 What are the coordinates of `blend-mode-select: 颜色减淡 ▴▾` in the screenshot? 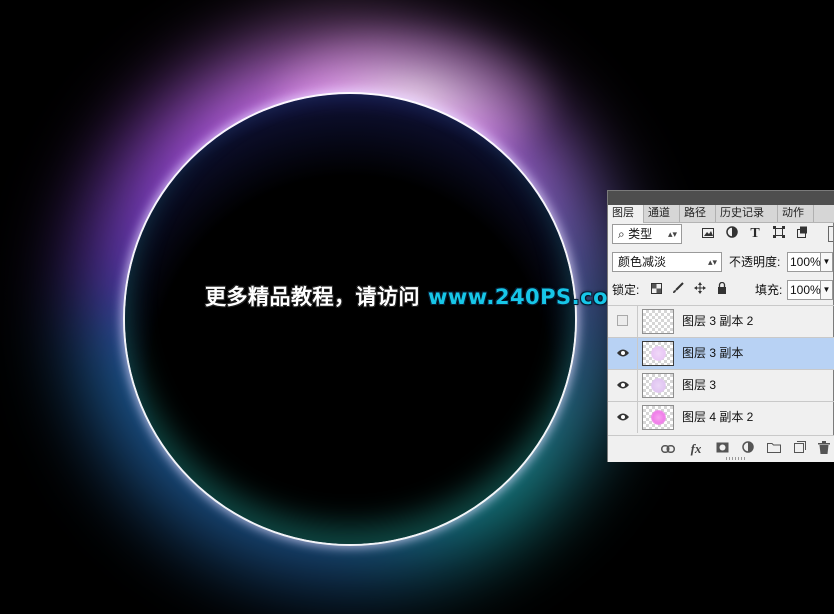 It's located at (667, 262).